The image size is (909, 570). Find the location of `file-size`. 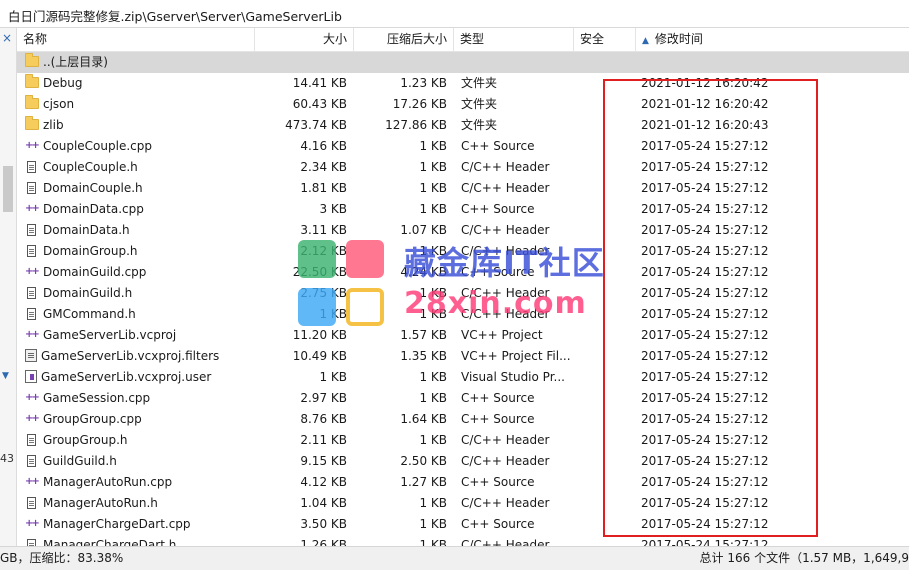

file-size is located at coordinates (302, 62).